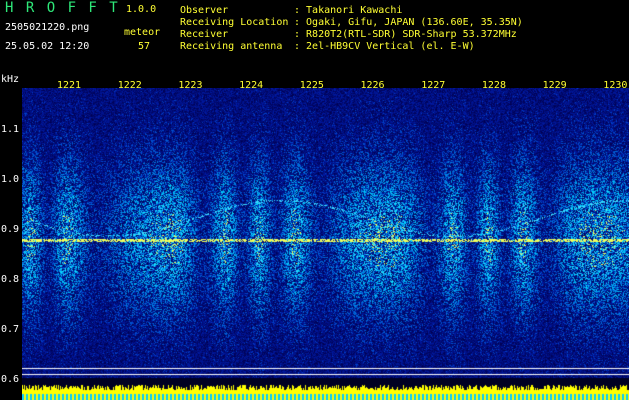 This screenshot has height=400, width=629. Describe the element at coordinates (234, 22) in the screenshot. I see `station-key-location: Receiving Location` at that location.